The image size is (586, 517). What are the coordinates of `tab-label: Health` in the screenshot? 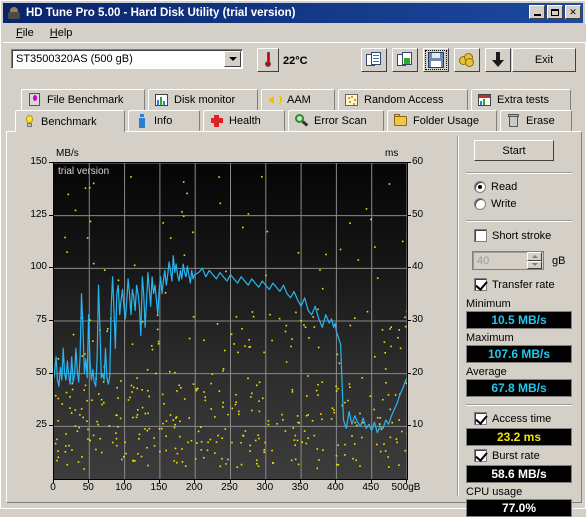 It's located at (245, 121).